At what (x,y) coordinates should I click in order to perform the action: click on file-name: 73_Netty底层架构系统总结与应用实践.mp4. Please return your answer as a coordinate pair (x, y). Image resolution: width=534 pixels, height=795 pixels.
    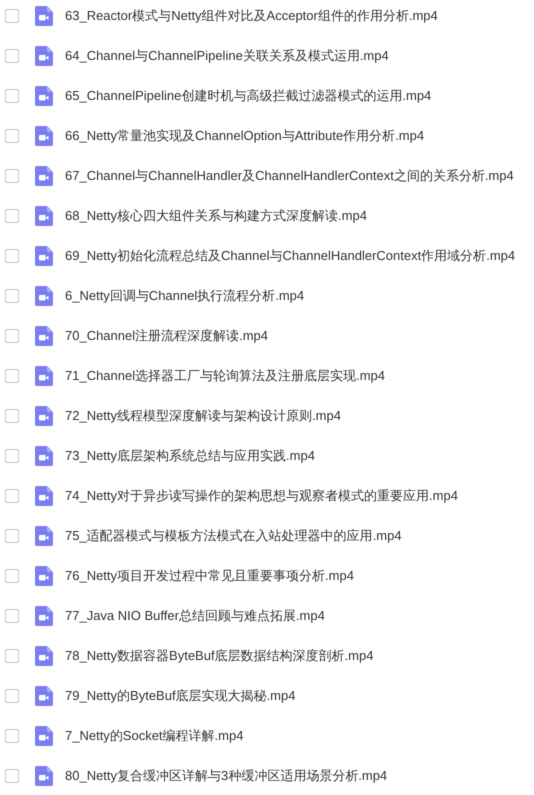
    Looking at the image, I should click on (190, 456).